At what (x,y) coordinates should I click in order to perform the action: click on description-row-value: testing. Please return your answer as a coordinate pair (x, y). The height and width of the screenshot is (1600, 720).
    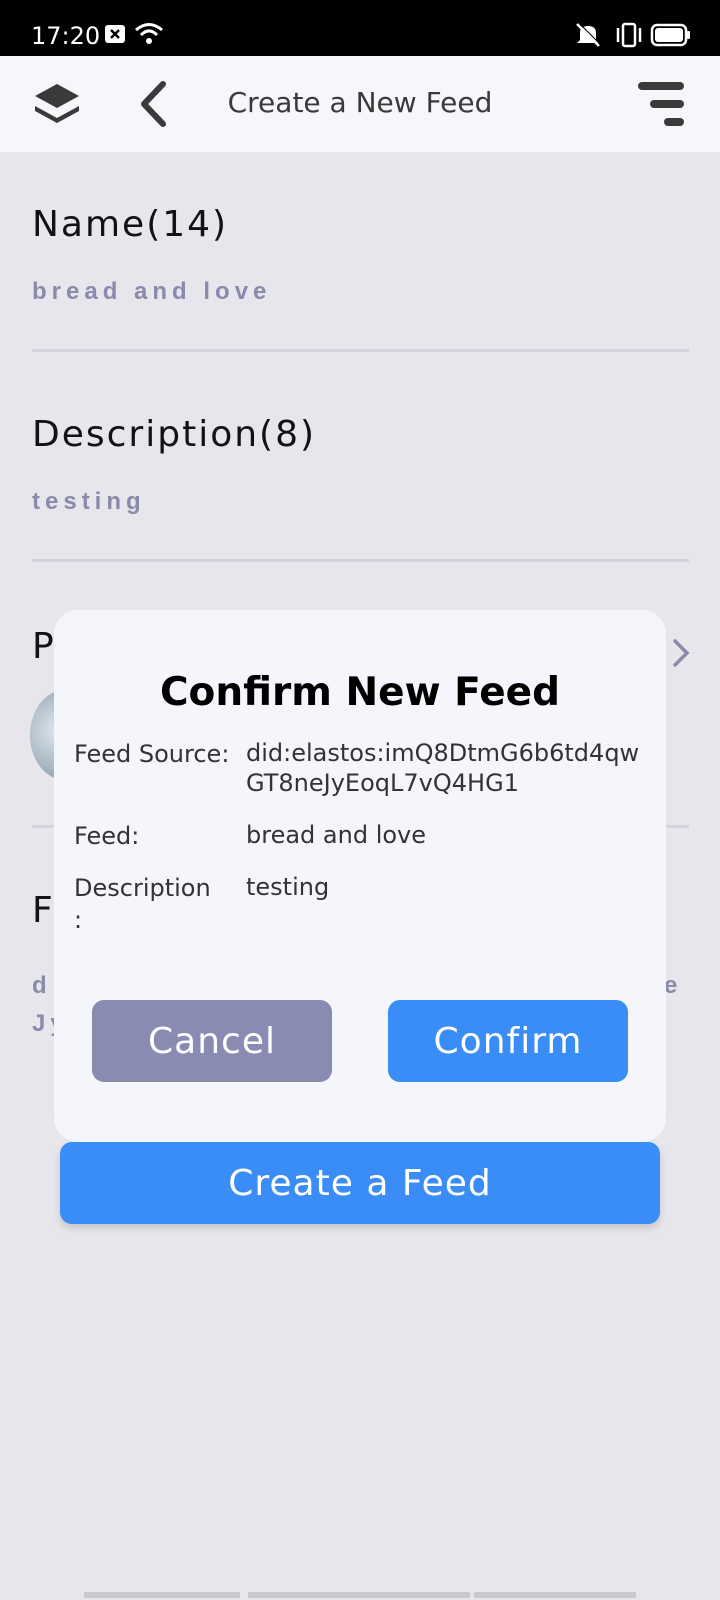
    Looking at the image, I should click on (288, 887).